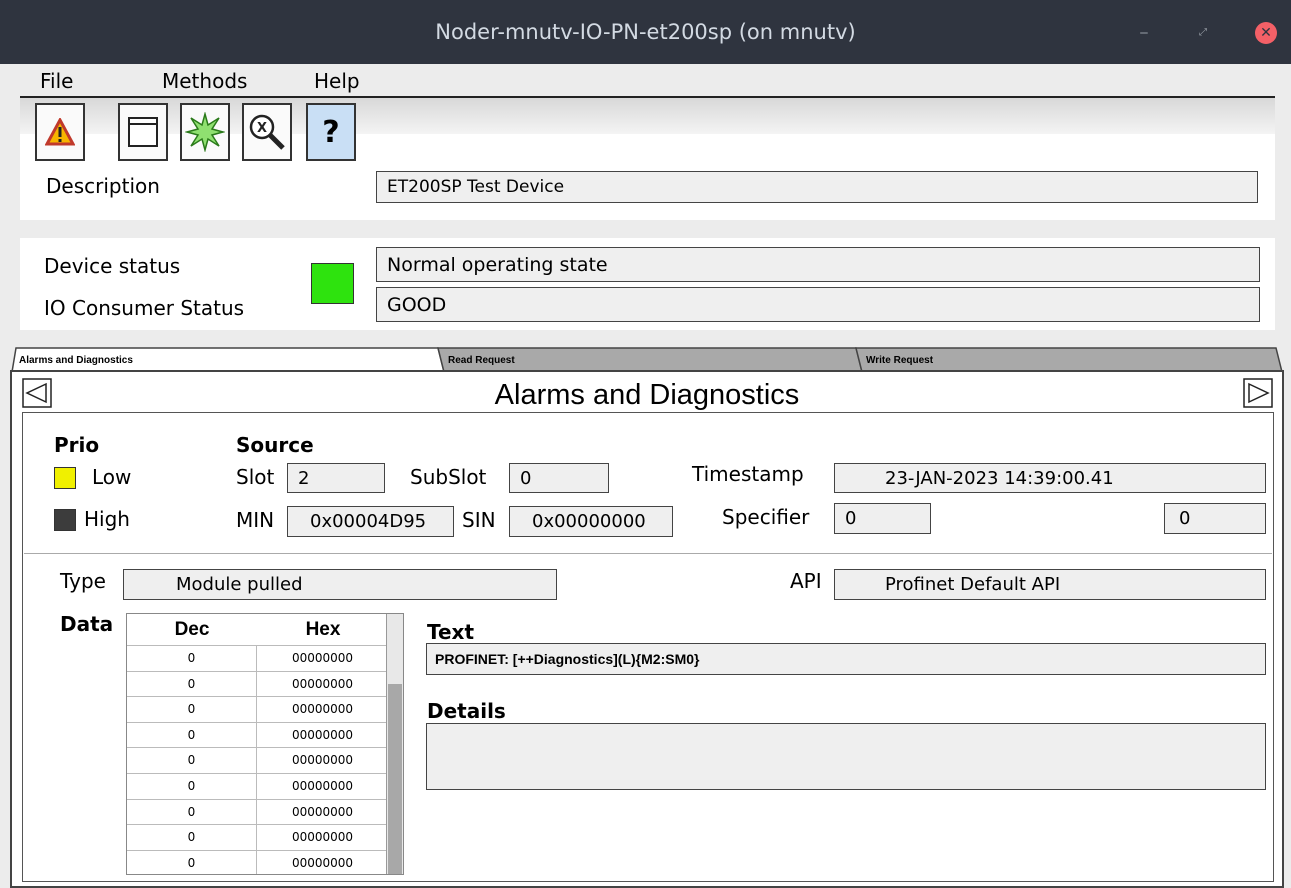  Describe the element at coordinates (144, 308) in the screenshot. I see `io-consumer-status-label: IO Consumer Status` at that location.